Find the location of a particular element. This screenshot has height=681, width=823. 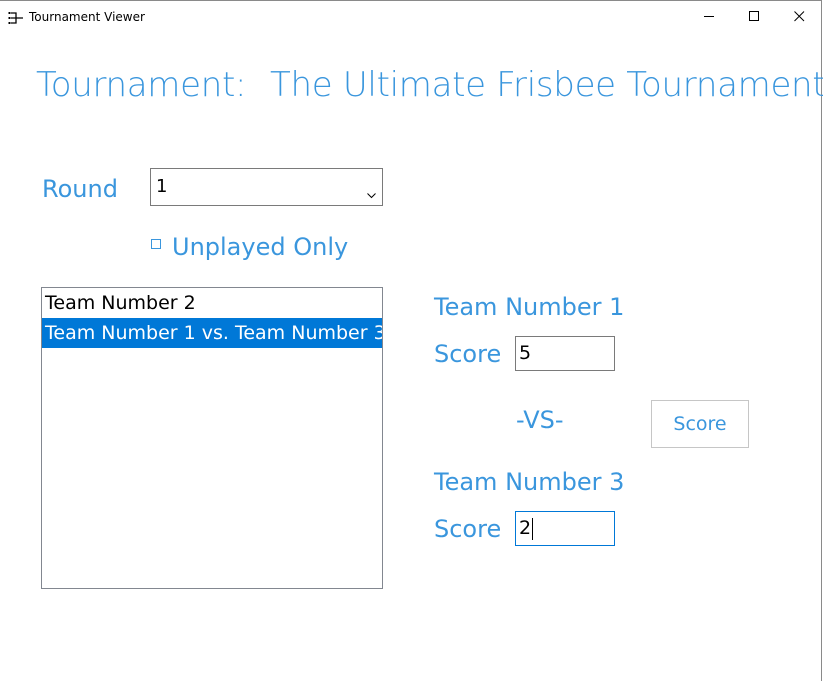

close-button is located at coordinates (799, 16).